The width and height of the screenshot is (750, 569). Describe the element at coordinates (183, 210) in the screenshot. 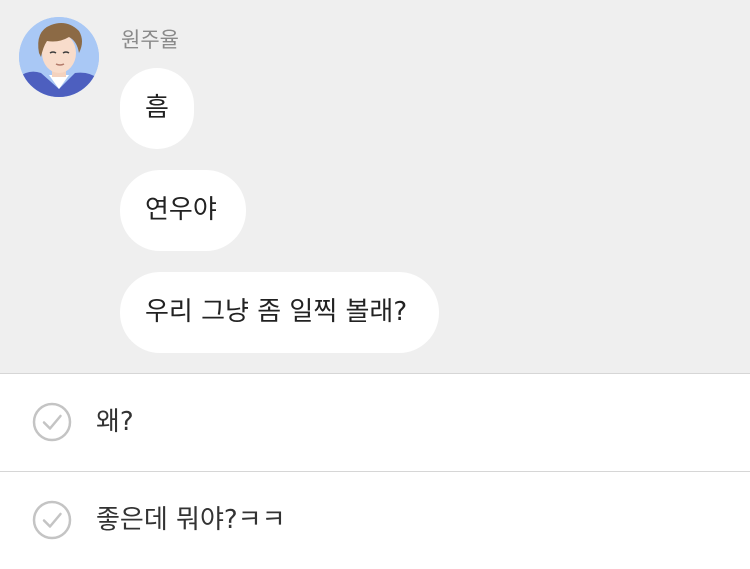

I see `message-bubble: 연우야` at that location.